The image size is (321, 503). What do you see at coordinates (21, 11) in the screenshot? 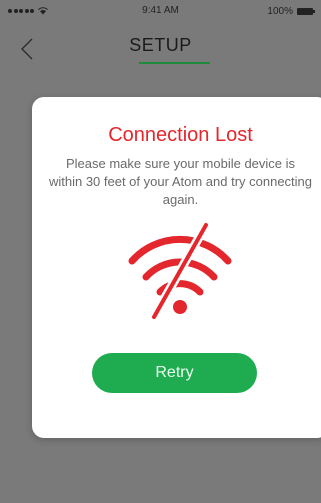
I see `cell-signal-icon` at bounding box center [21, 11].